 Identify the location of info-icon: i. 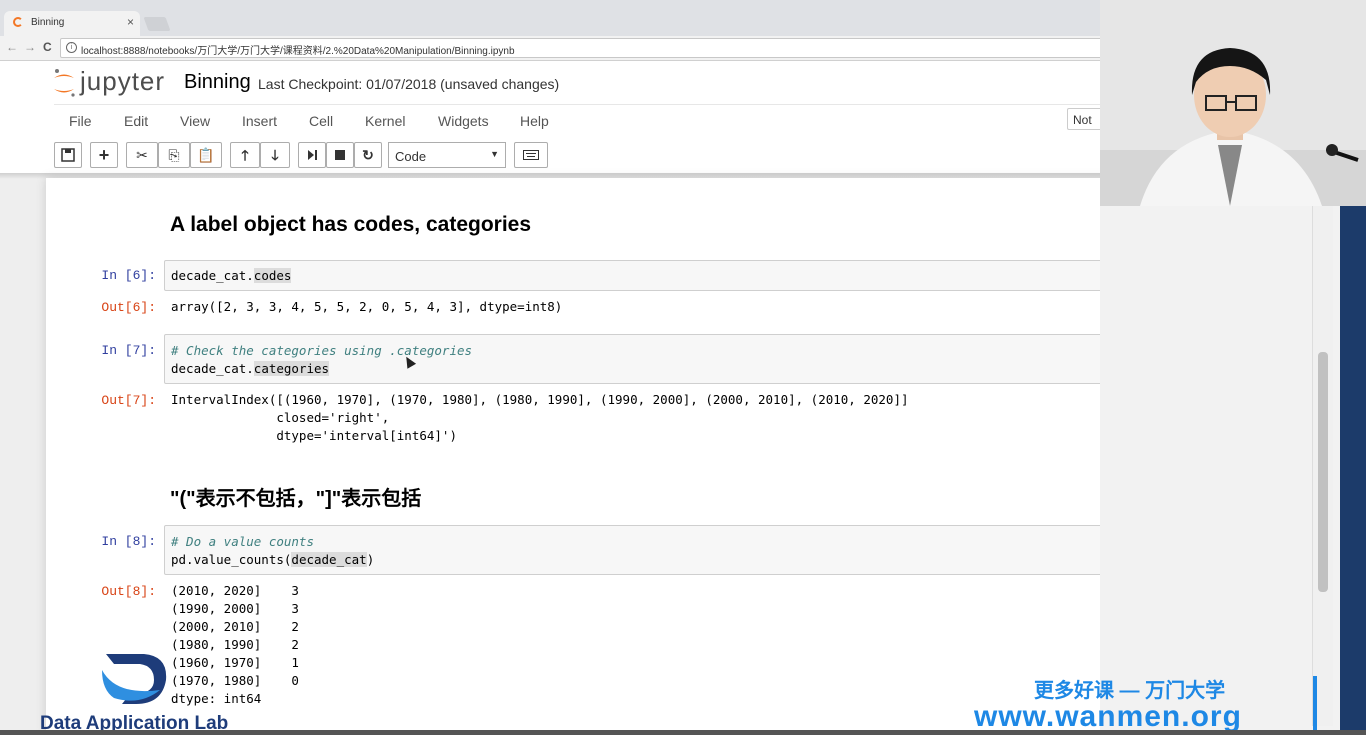
(71, 47).